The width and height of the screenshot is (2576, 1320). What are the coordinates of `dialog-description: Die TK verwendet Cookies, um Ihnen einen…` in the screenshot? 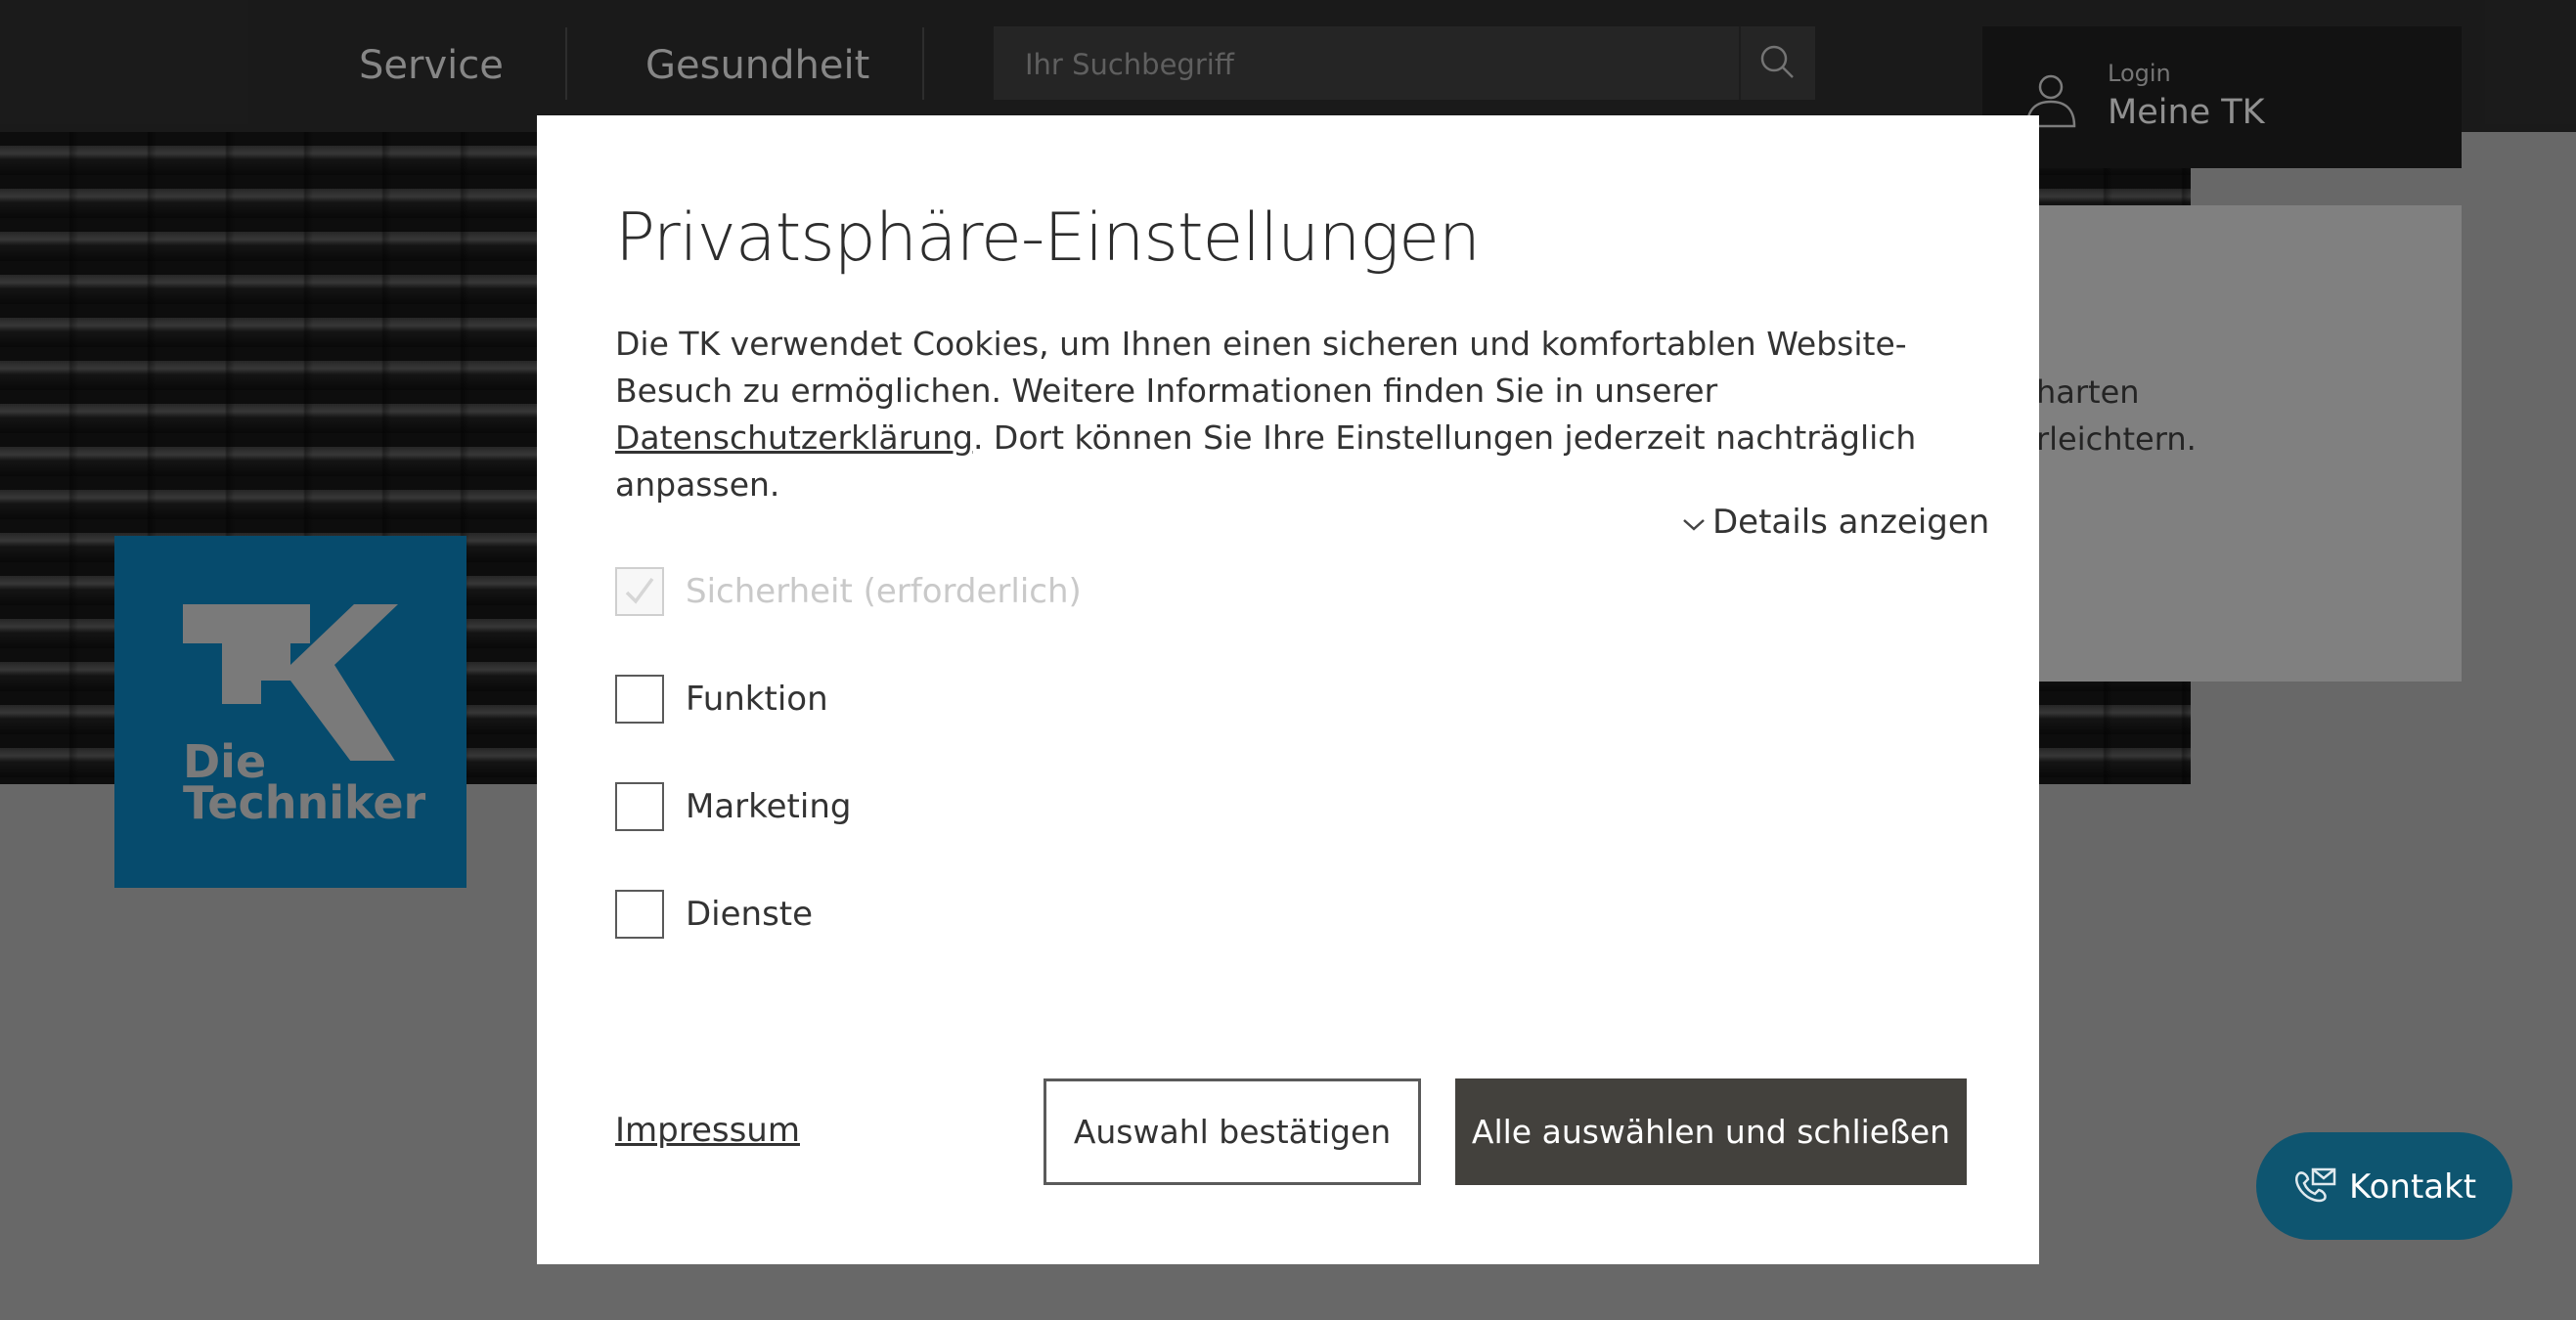 It's located at (1290, 414).